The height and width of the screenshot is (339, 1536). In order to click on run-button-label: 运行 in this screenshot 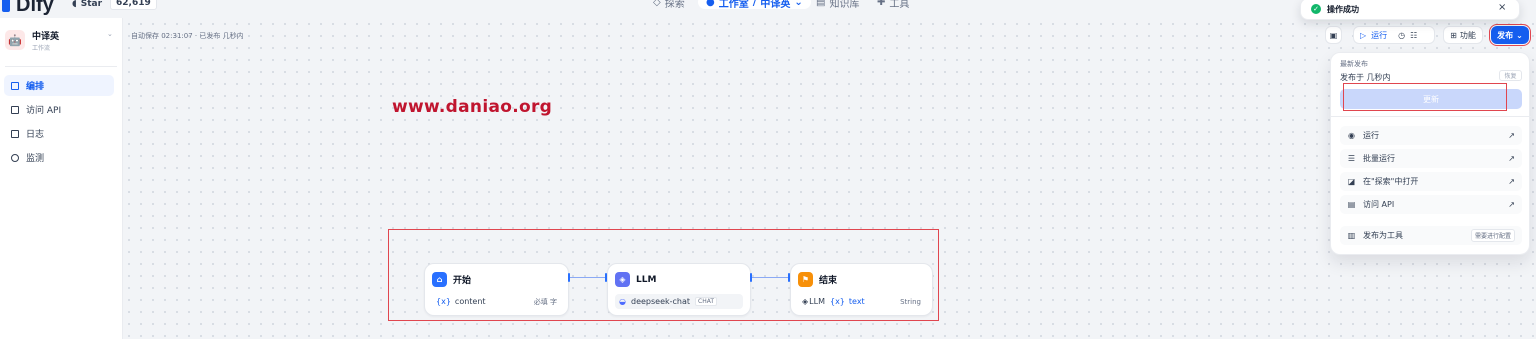, I will do `click(1379, 35)`.